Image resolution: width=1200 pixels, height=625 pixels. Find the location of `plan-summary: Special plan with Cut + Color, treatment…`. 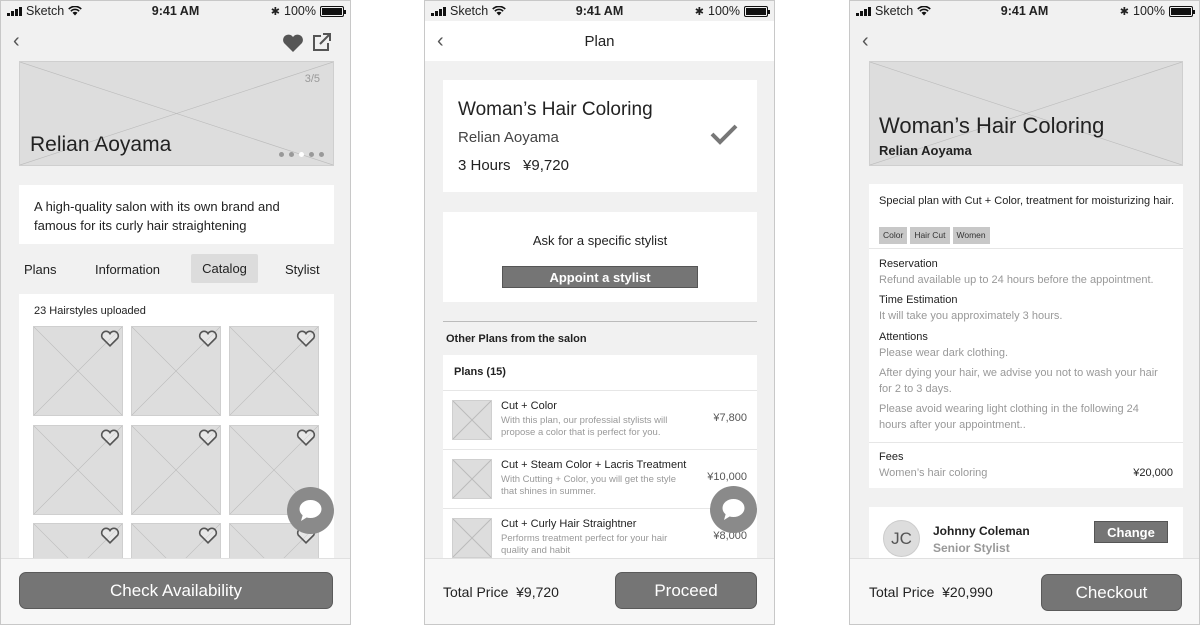

plan-summary: Special plan with Cut + Color, treatment… is located at coordinates (1026, 201).